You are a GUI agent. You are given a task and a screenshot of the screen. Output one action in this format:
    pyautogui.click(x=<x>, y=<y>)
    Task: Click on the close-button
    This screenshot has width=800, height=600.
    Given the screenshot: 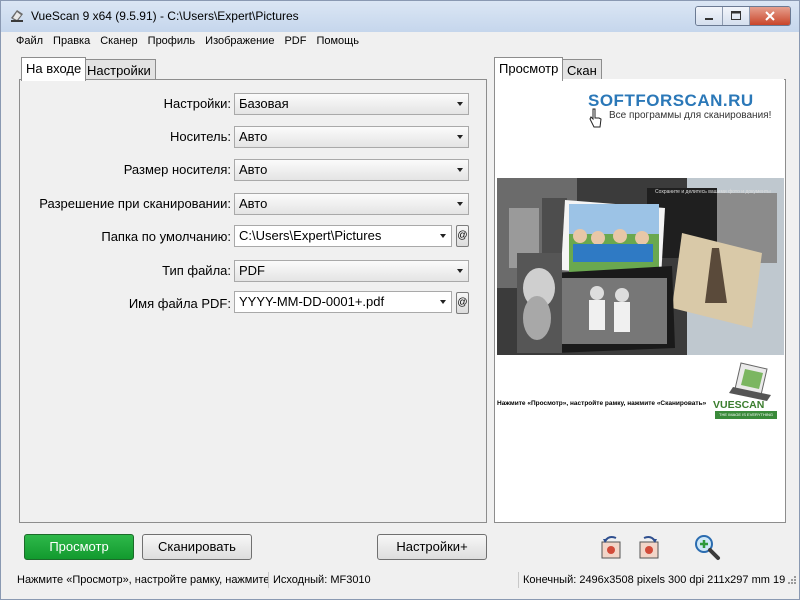 What is the action you would take?
    pyautogui.click(x=770, y=16)
    